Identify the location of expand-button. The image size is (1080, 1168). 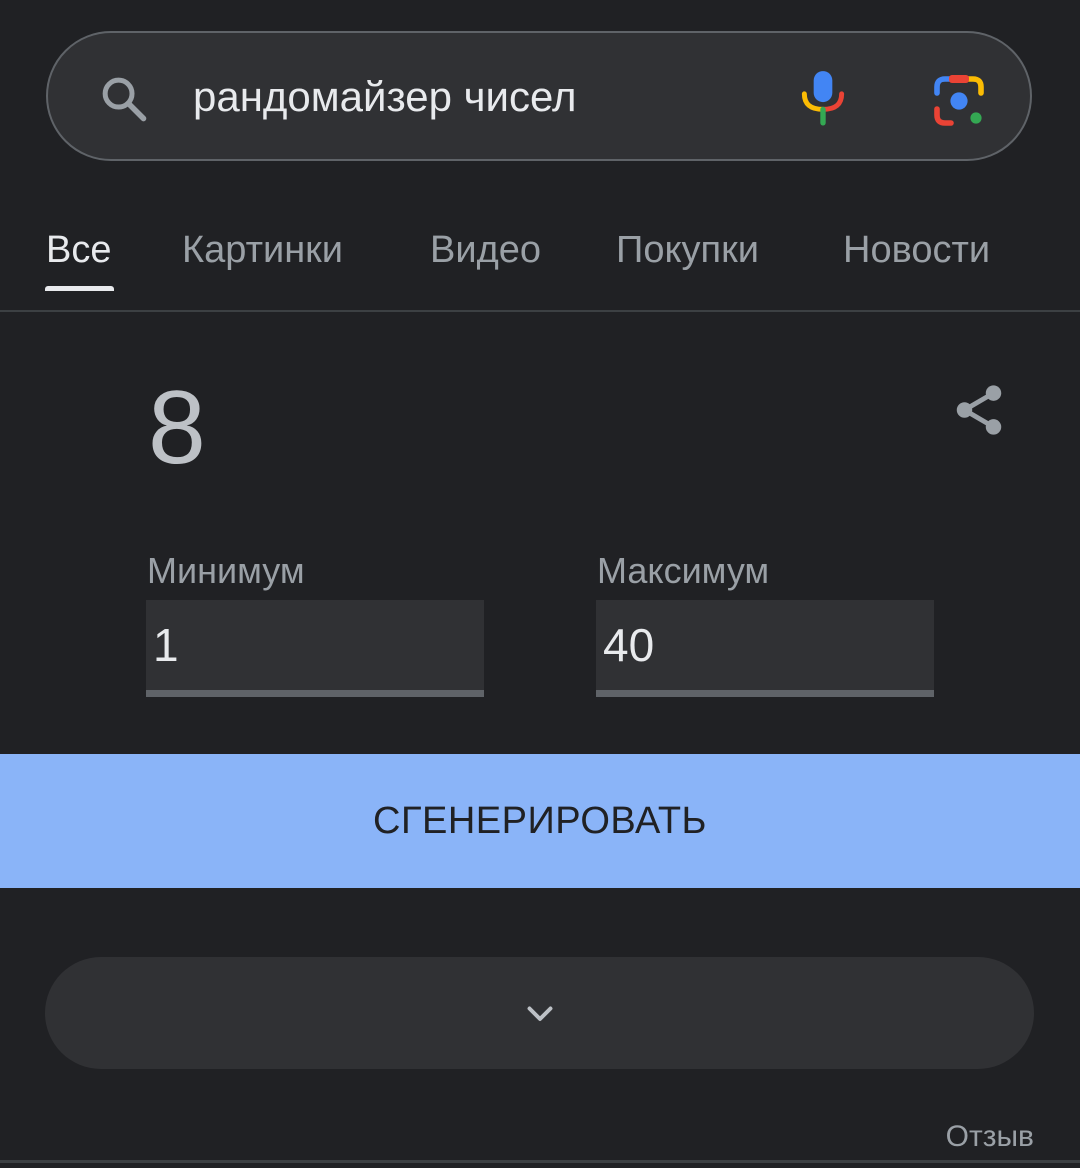
(539, 1013).